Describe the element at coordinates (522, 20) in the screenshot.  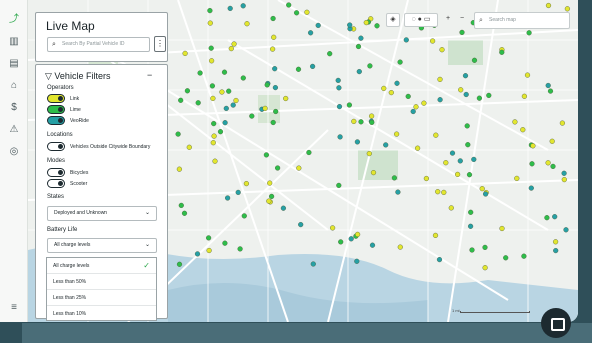
I see `map-search-input: ⌕ Search map` at that location.